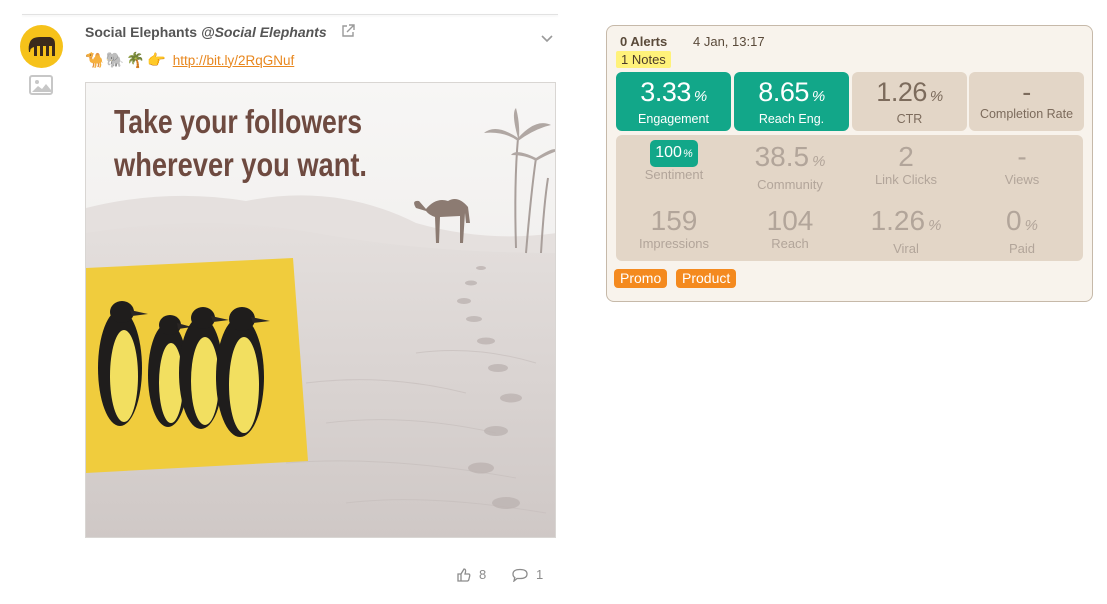  Describe the element at coordinates (483, 574) in the screenshot. I see `likes-value: 8` at that location.